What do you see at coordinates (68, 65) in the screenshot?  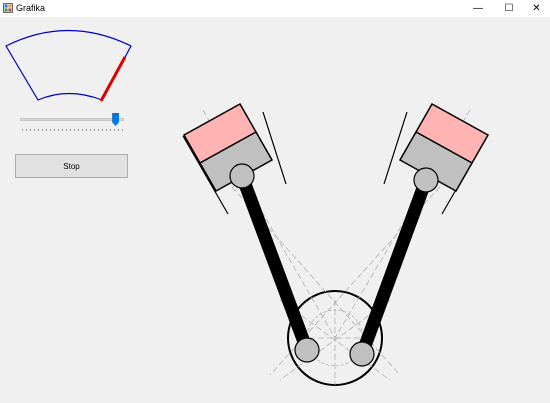 I see `gauge-outline` at bounding box center [68, 65].